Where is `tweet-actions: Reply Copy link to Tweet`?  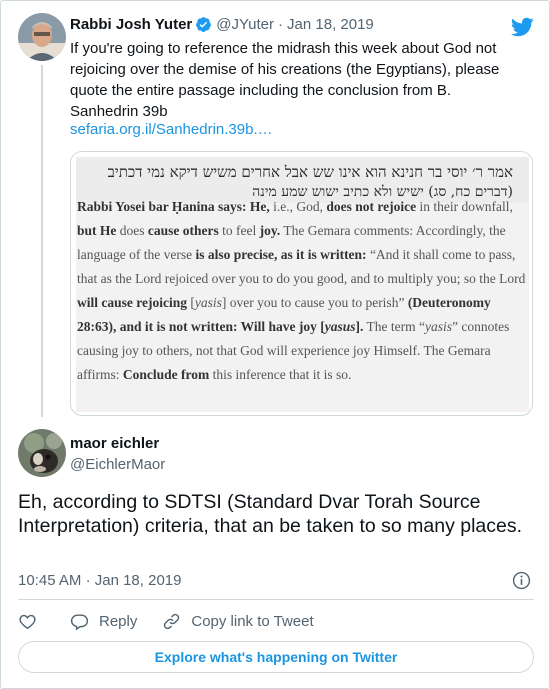
tweet-actions: Reply Copy link to Tweet is located at coordinates (166, 621).